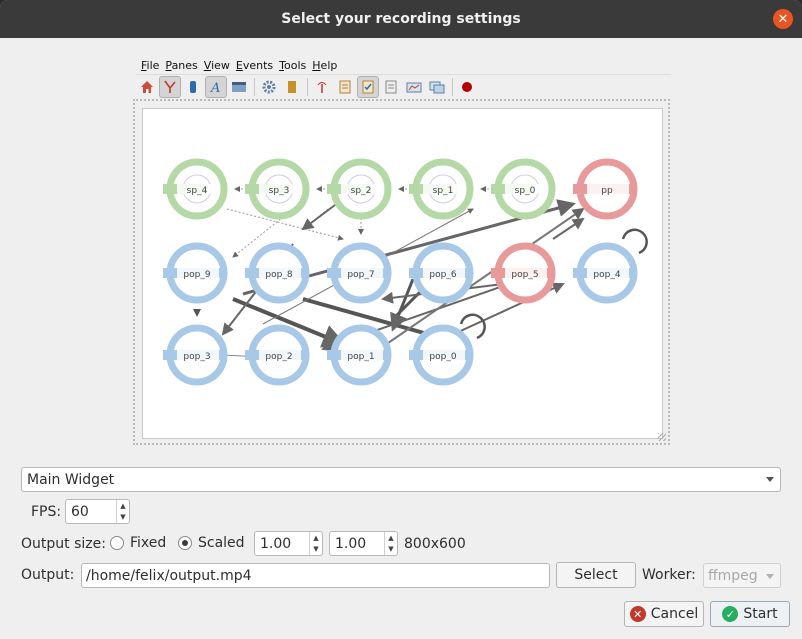  I want to click on graph-node-label: pop_1, so click(360, 357).